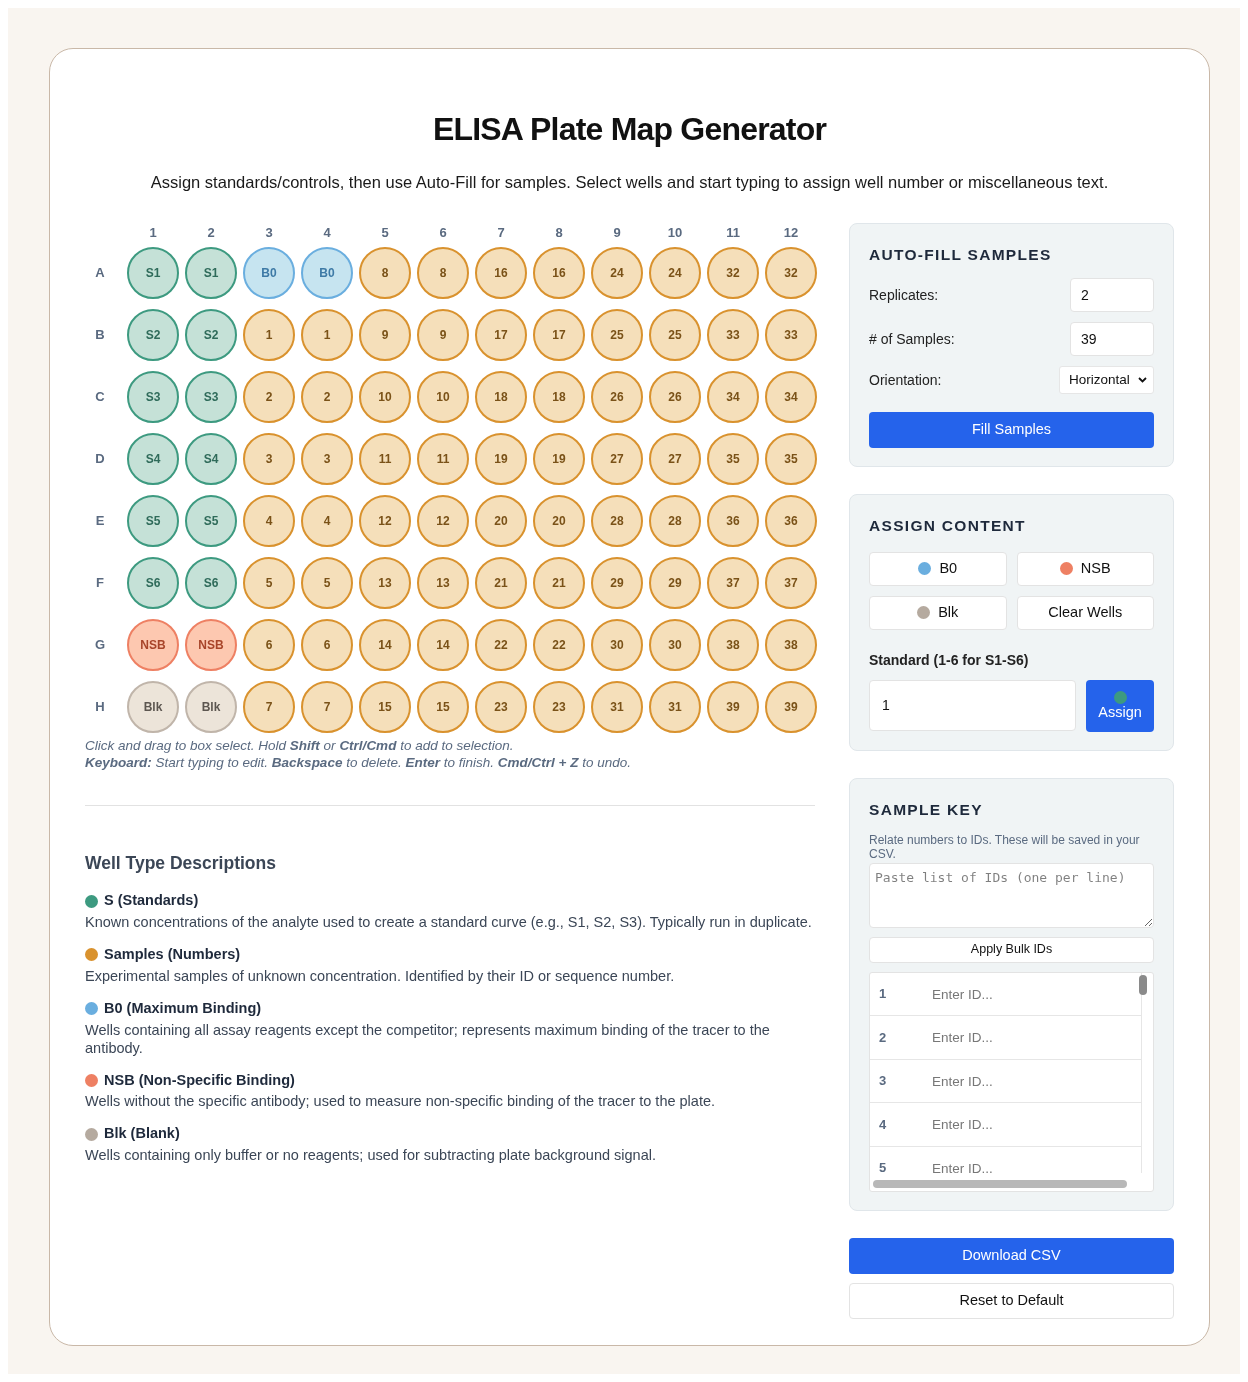  Describe the element at coordinates (1011, 430) in the screenshot. I see `fill-samples-button: Fill Samples` at that location.